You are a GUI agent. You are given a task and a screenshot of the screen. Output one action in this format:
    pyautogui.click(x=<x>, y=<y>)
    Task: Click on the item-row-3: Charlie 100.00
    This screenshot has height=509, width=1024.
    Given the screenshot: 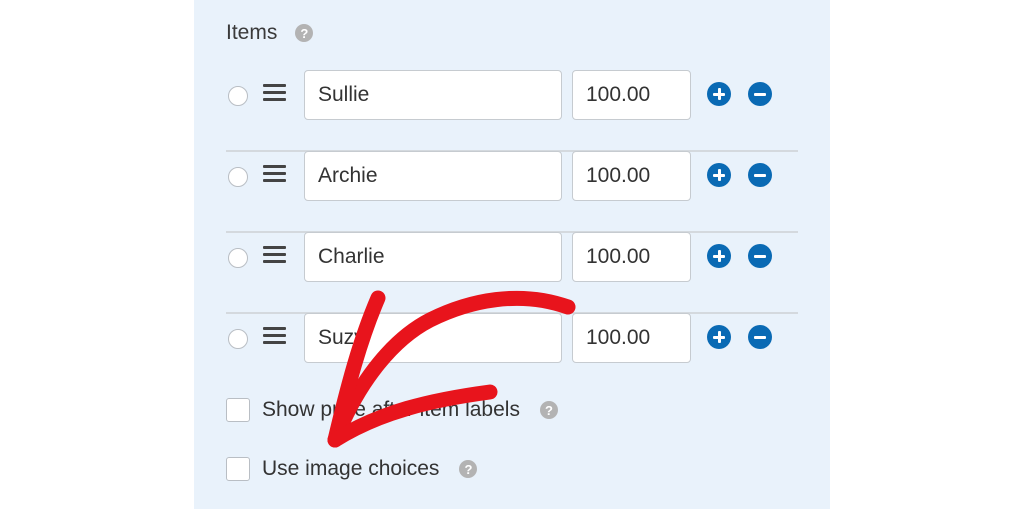 What is the action you would take?
    pyautogui.click(x=512, y=273)
    